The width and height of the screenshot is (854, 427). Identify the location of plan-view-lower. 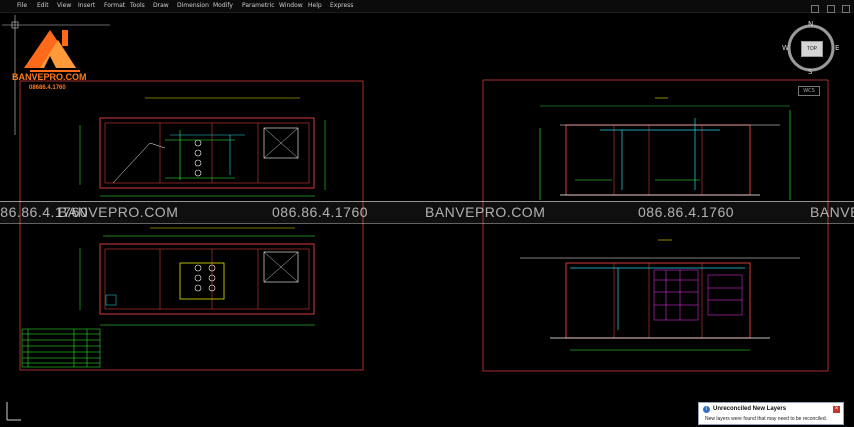
(197, 276).